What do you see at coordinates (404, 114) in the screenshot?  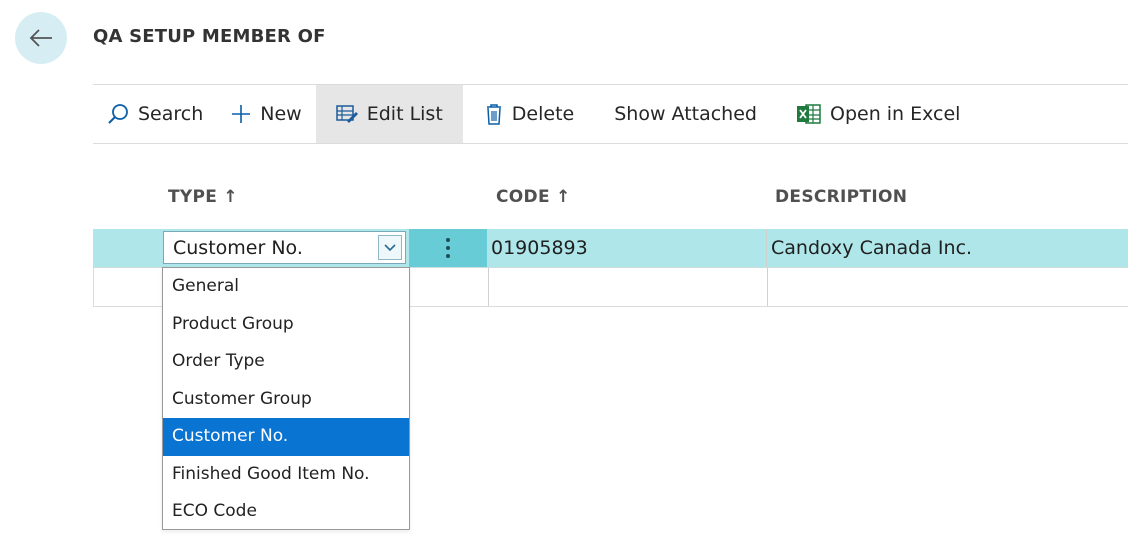 I see `edit-list-label: Edit List` at bounding box center [404, 114].